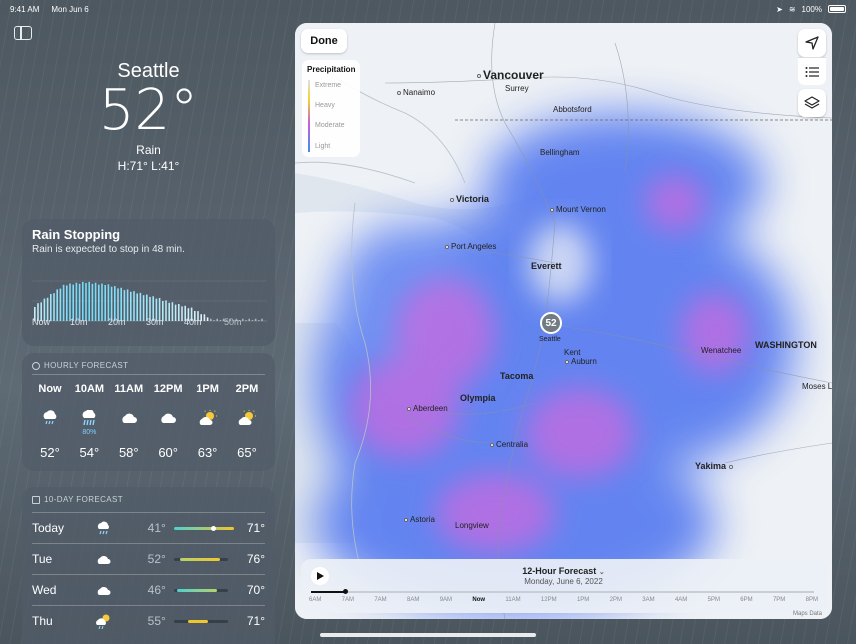 Image resolution: width=856 pixels, height=644 pixels. What do you see at coordinates (42, 621) in the screenshot?
I see `day-label: Thu` at bounding box center [42, 621].